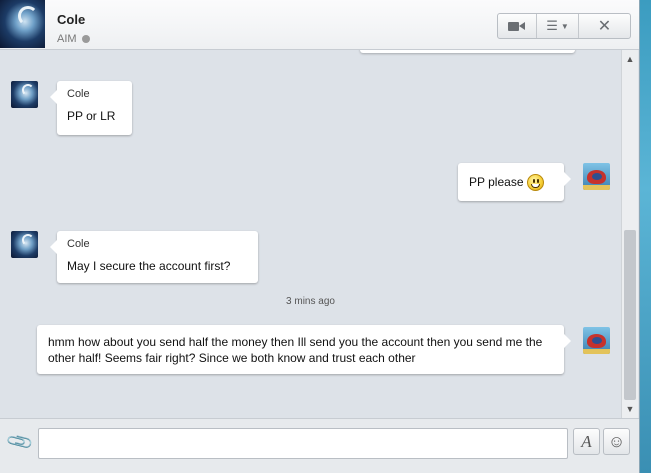 Image resolution: width=651 pixels, height=473 pixels. Describe the element at coordinates (22, 24) in the screenshot. I see `contact-avatar` at that location.